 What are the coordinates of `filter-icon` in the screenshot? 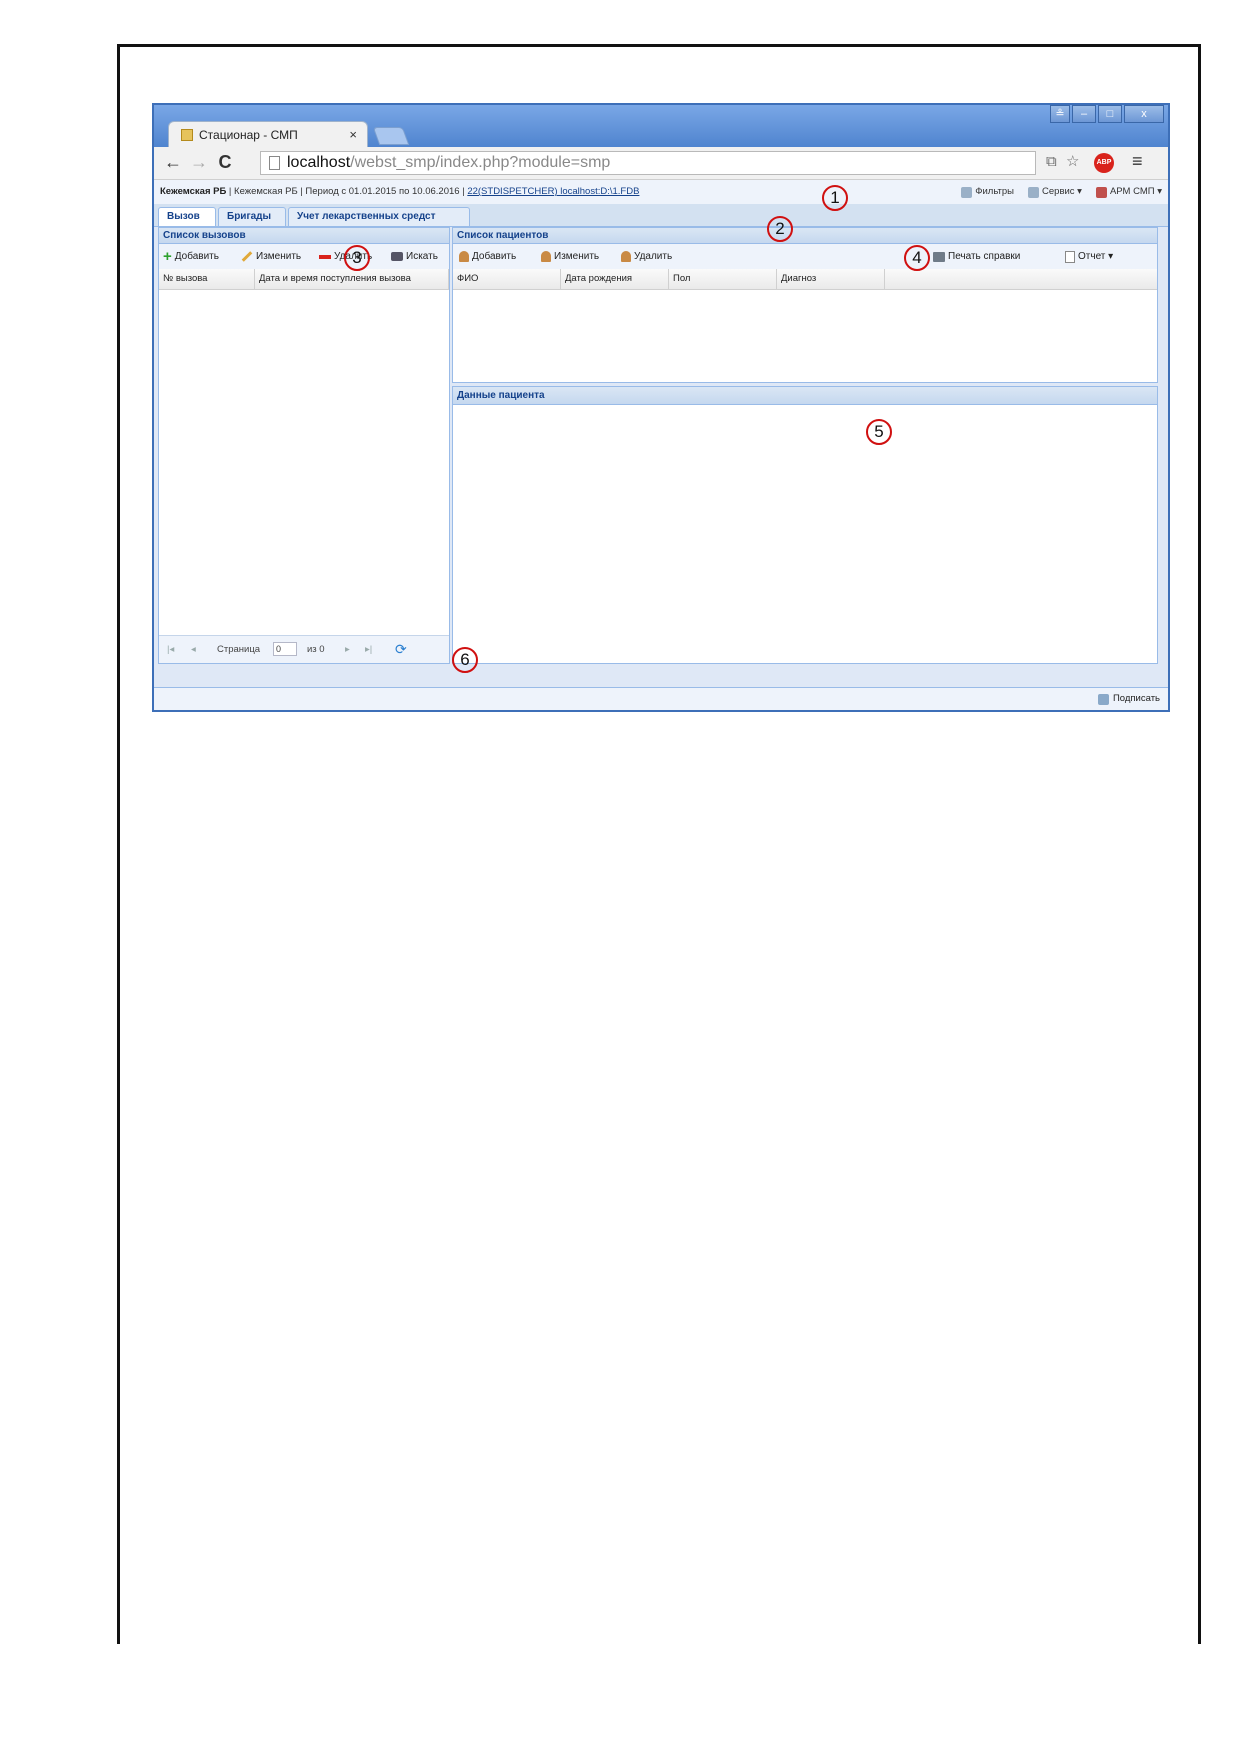 It's located at (967, 192).